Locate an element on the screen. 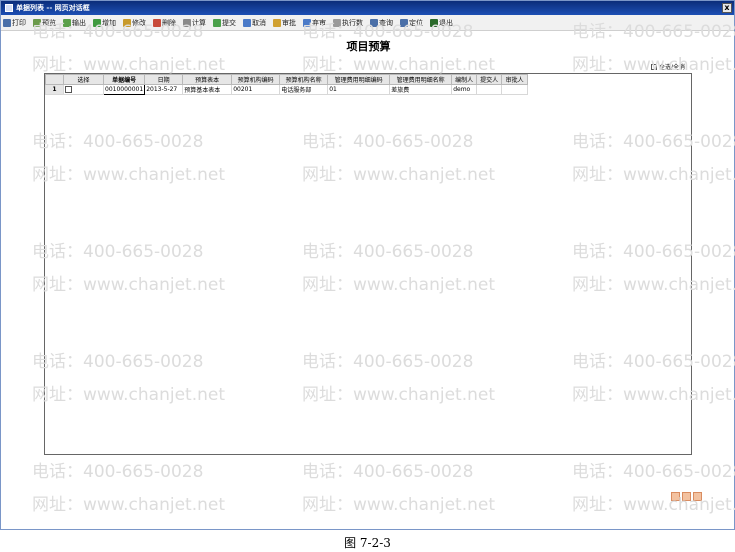 The width and height of the screenshot is (735, 552). toolbar-button-label: 输出 is located at coordinates (79, 22).